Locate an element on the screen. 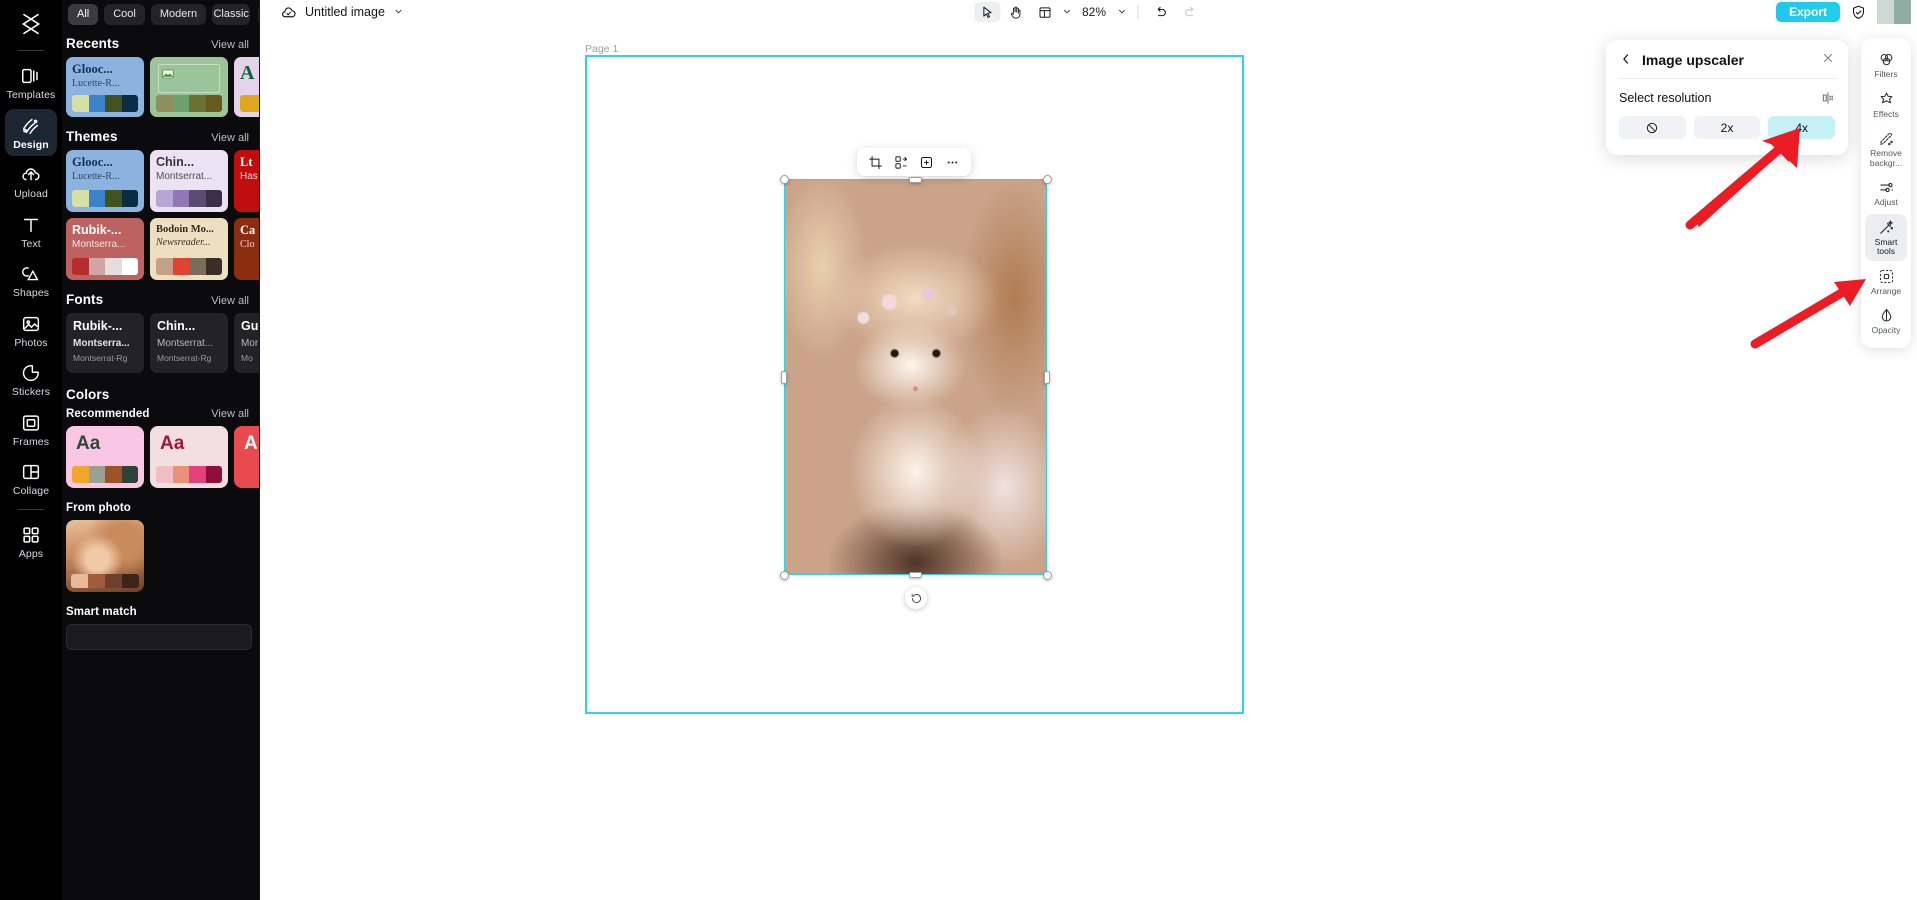 This screenshot has height=900, width=1917. sidebar-item-design: Design is located at coordinates (31, 132).